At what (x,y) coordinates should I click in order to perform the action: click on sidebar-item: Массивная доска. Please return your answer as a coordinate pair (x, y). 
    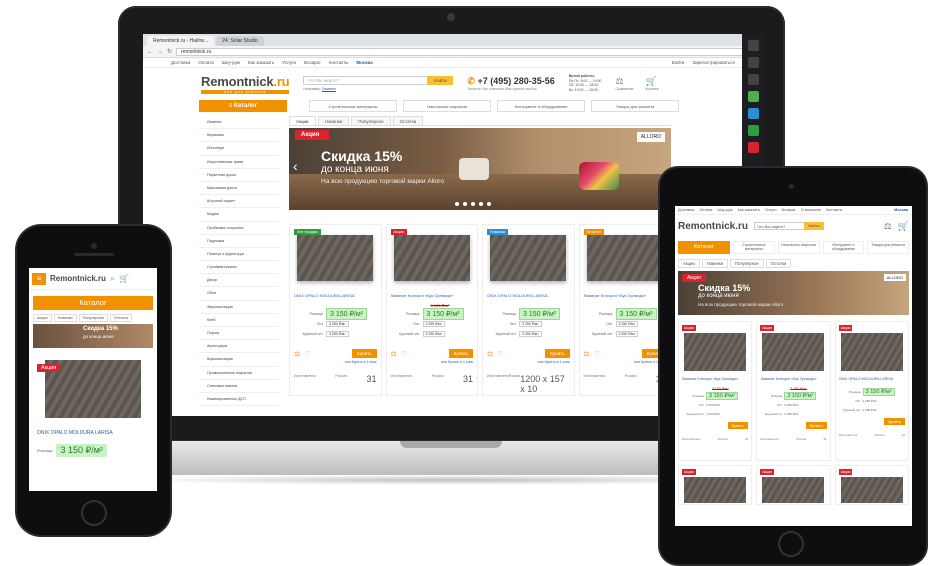
    Looking at the image, I should click on (239, 189).